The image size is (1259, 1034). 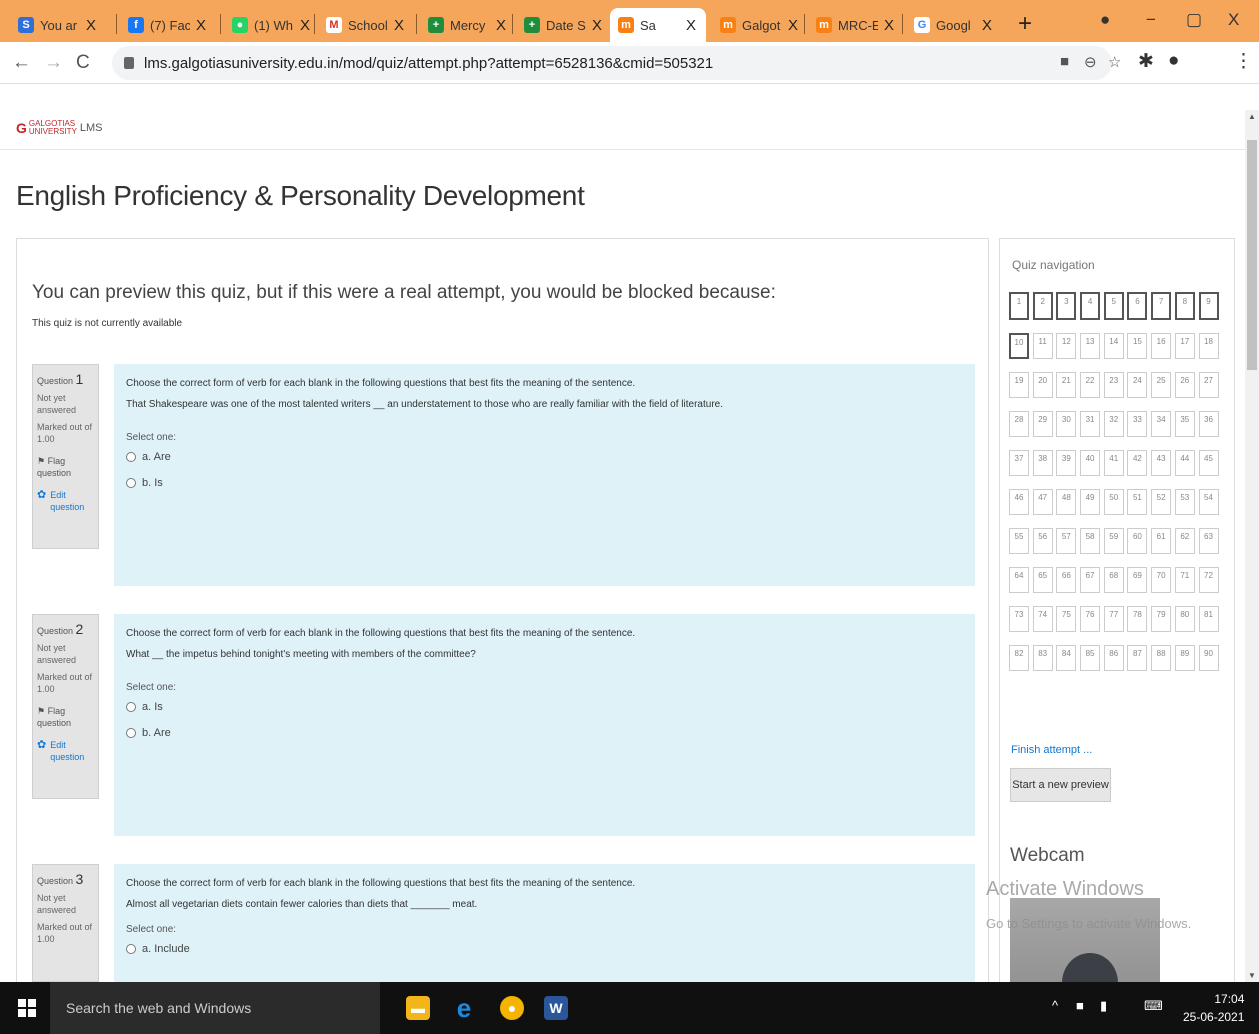 I want to click on quiz-nav-button: 69, so click(x=1137, y=580).